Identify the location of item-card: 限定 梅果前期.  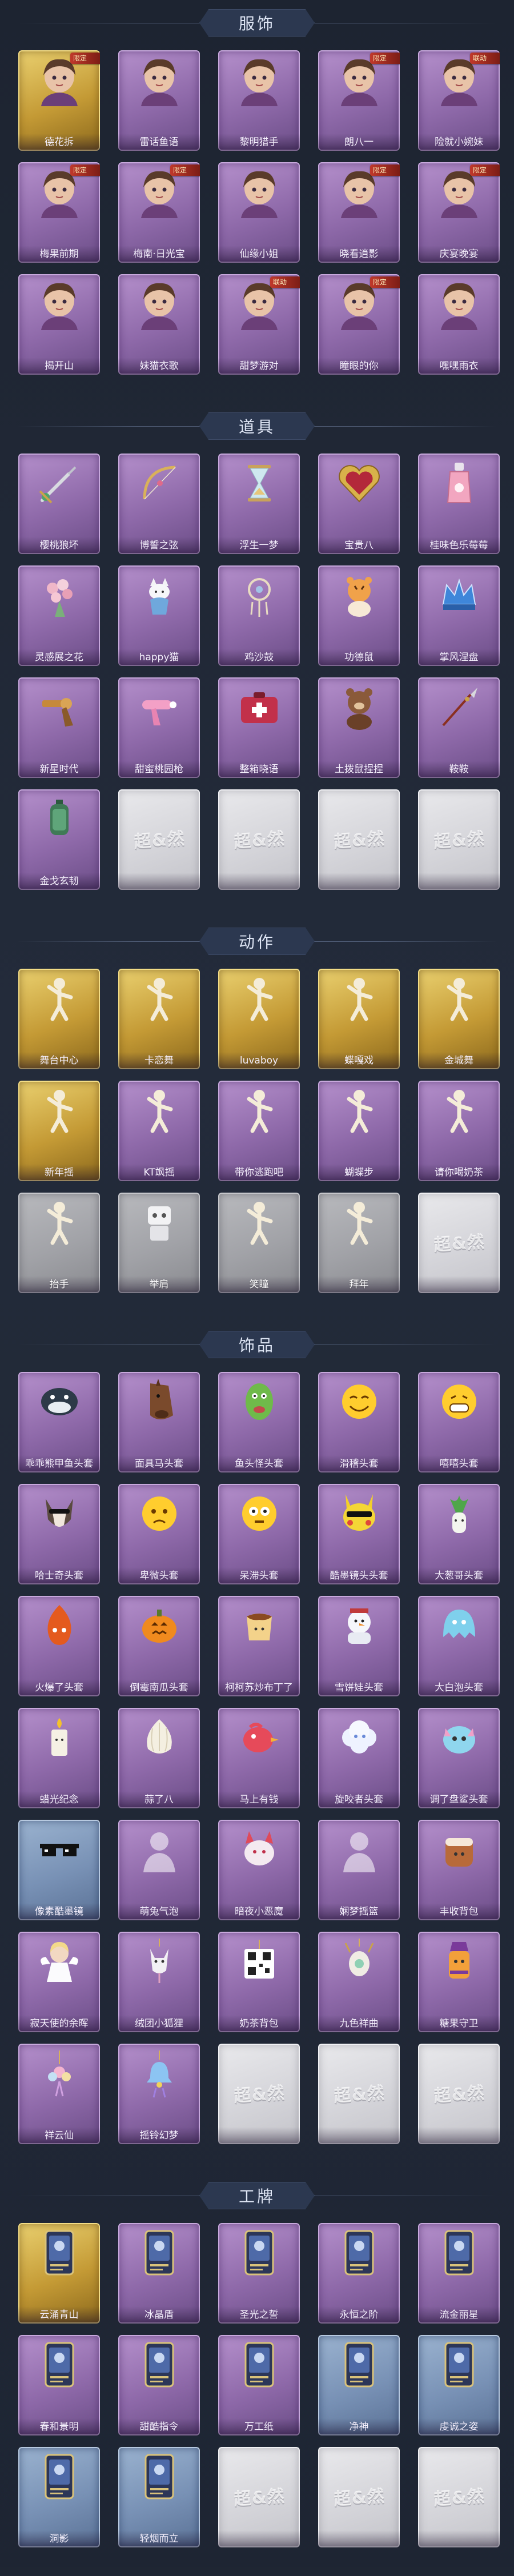
(59, 212).